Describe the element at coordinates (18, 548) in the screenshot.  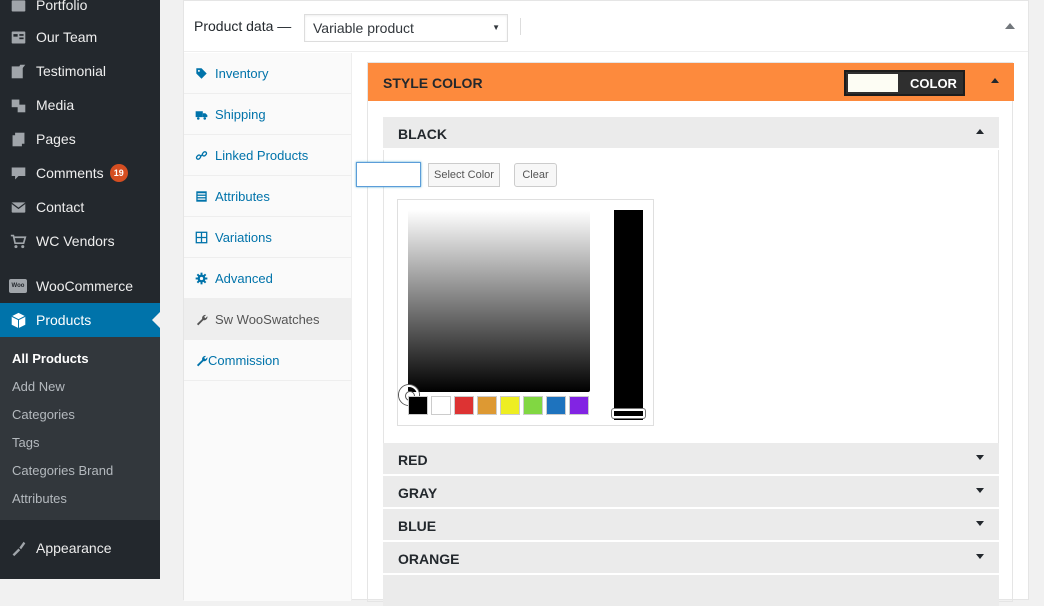
I see `brush-icon` at that location.